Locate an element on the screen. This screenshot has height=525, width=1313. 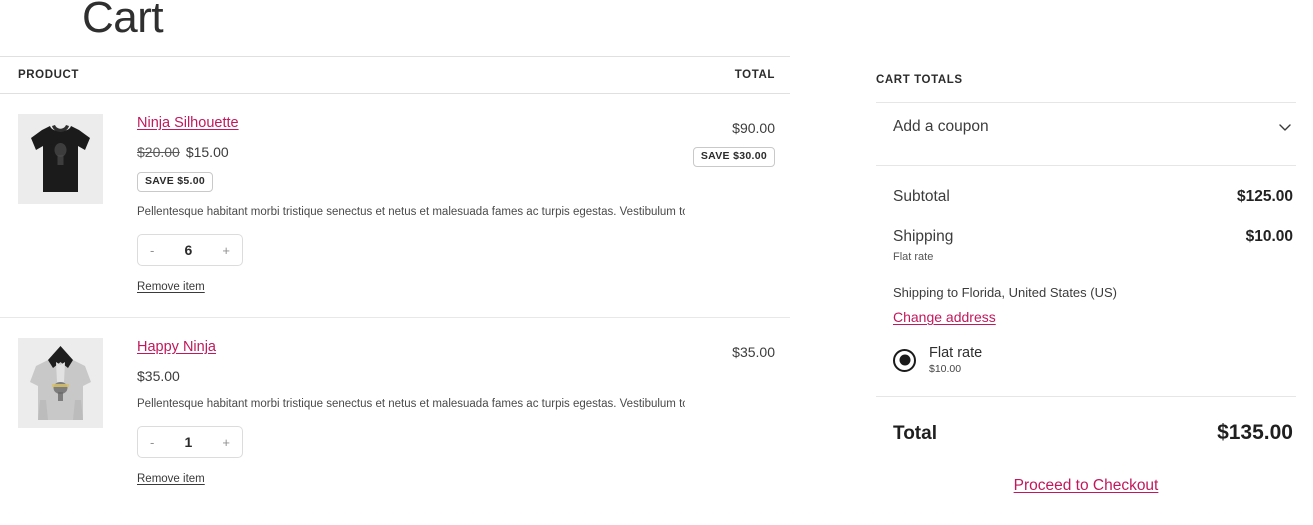
proceed-to-checkout-button: Proceed to Checkout is located at coordinates (1086, 485).